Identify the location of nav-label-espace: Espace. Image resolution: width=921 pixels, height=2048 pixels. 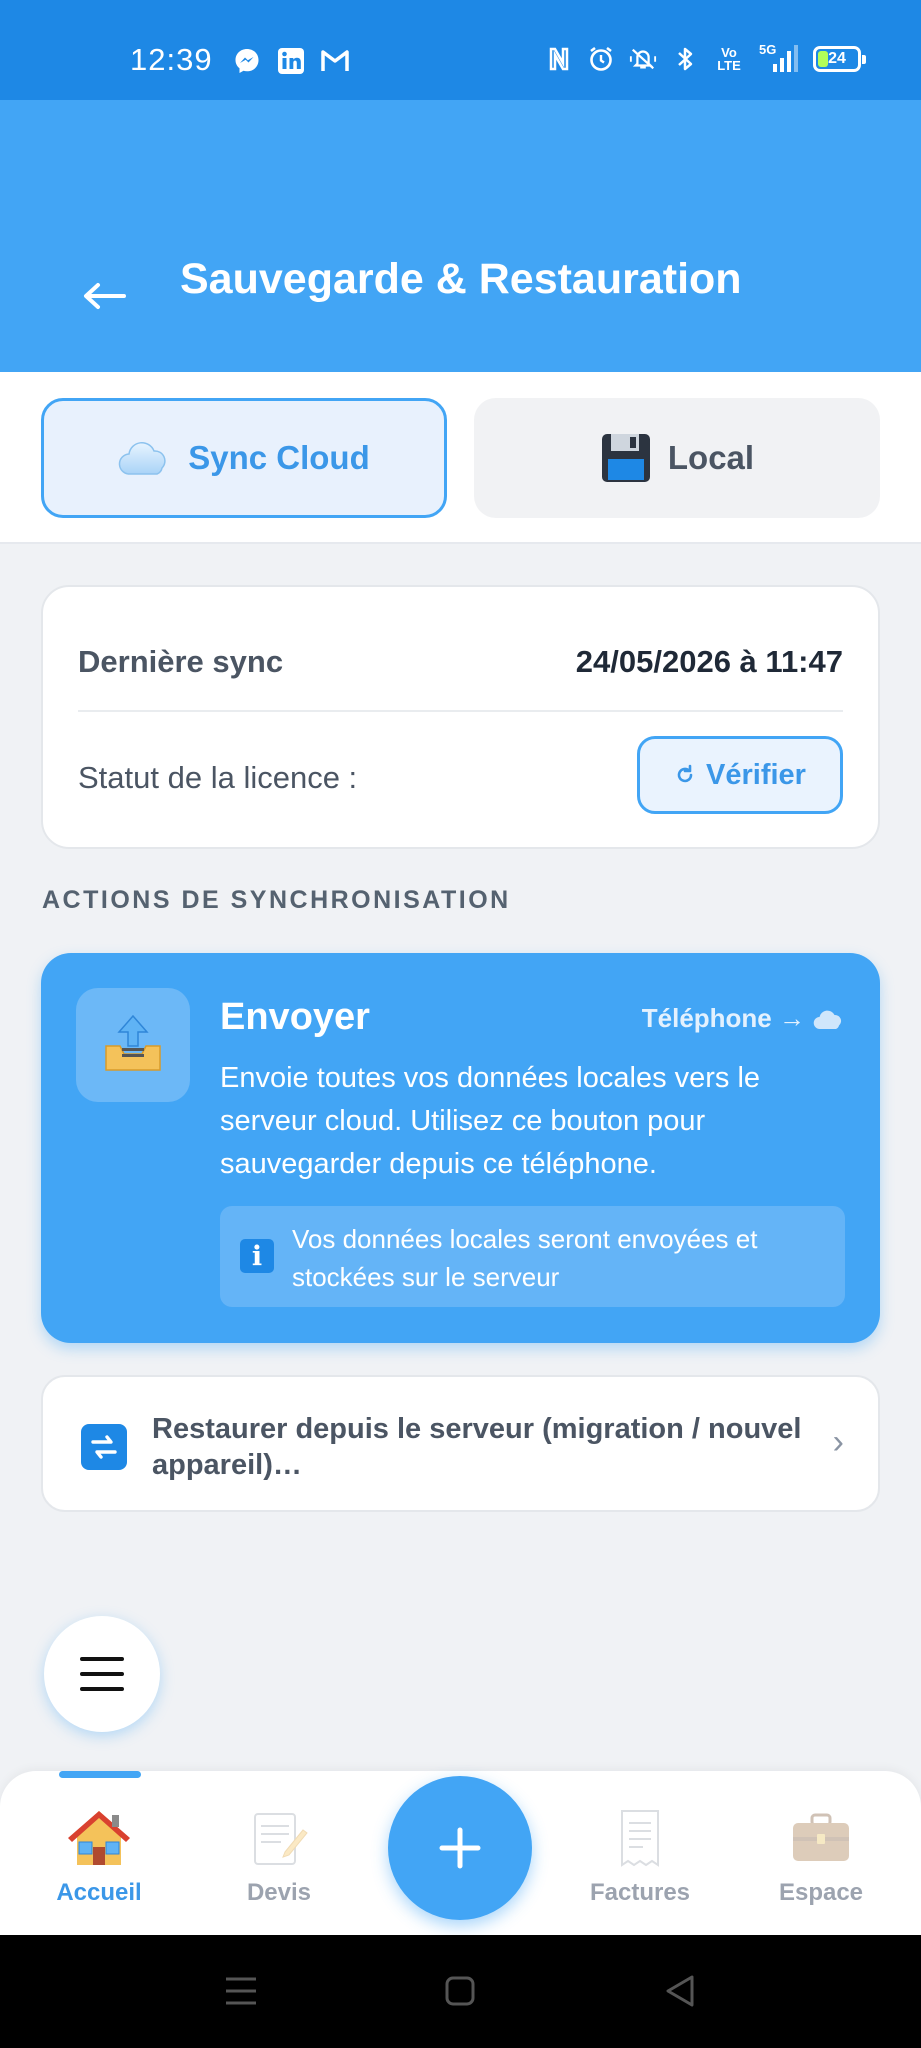
(821, 1892).